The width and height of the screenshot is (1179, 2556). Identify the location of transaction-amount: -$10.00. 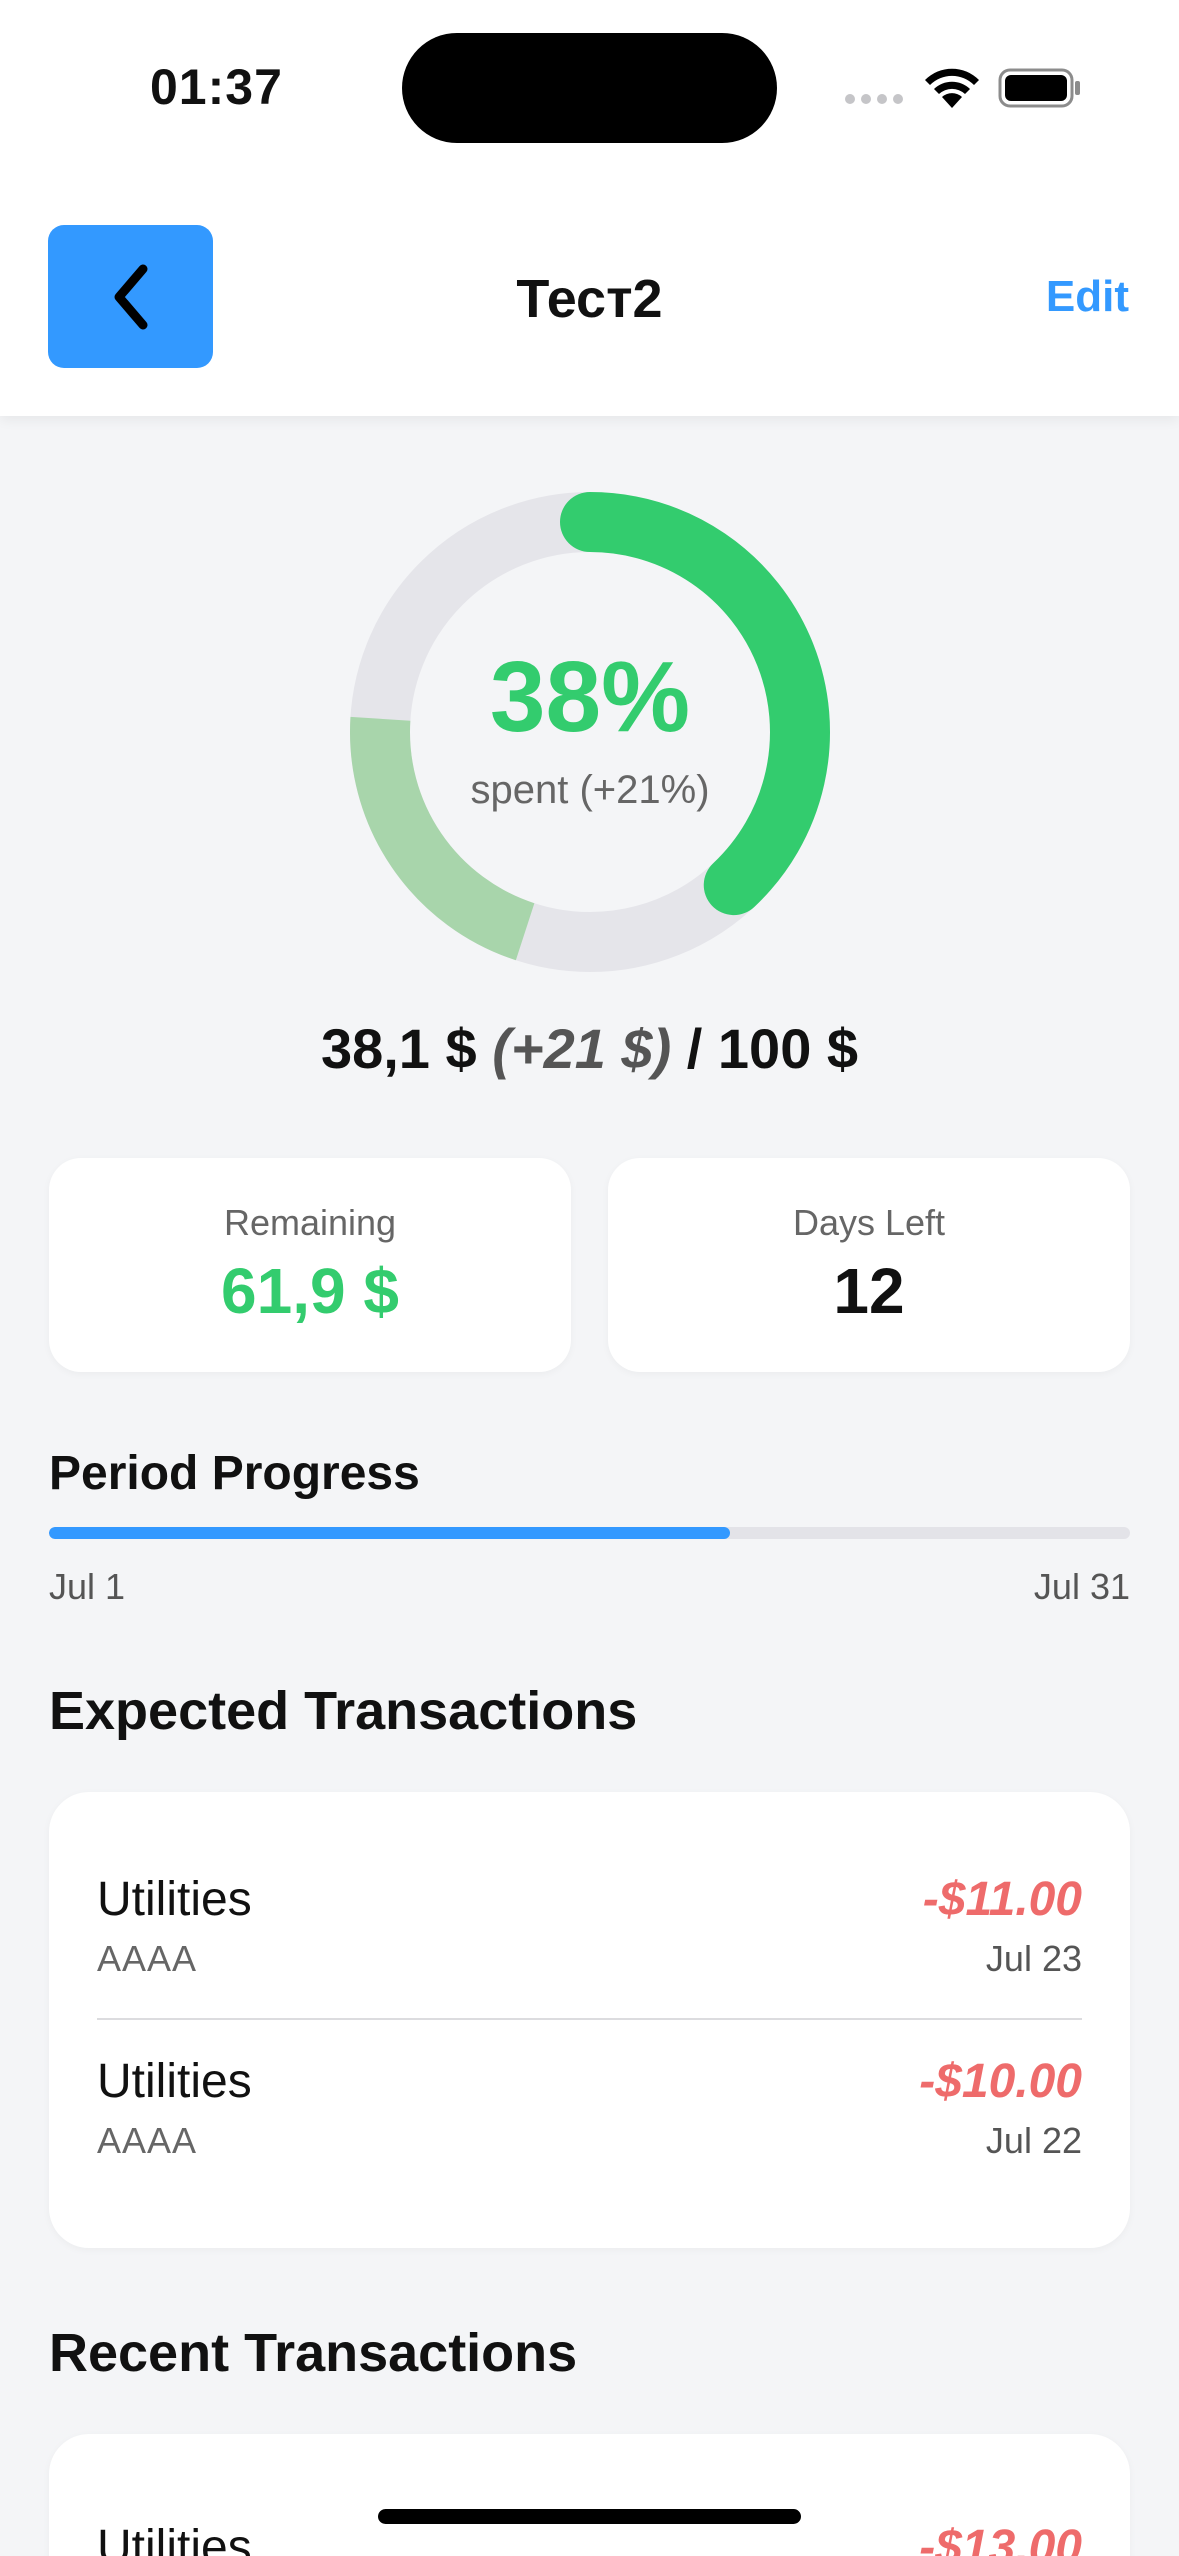
(1000, 2081).